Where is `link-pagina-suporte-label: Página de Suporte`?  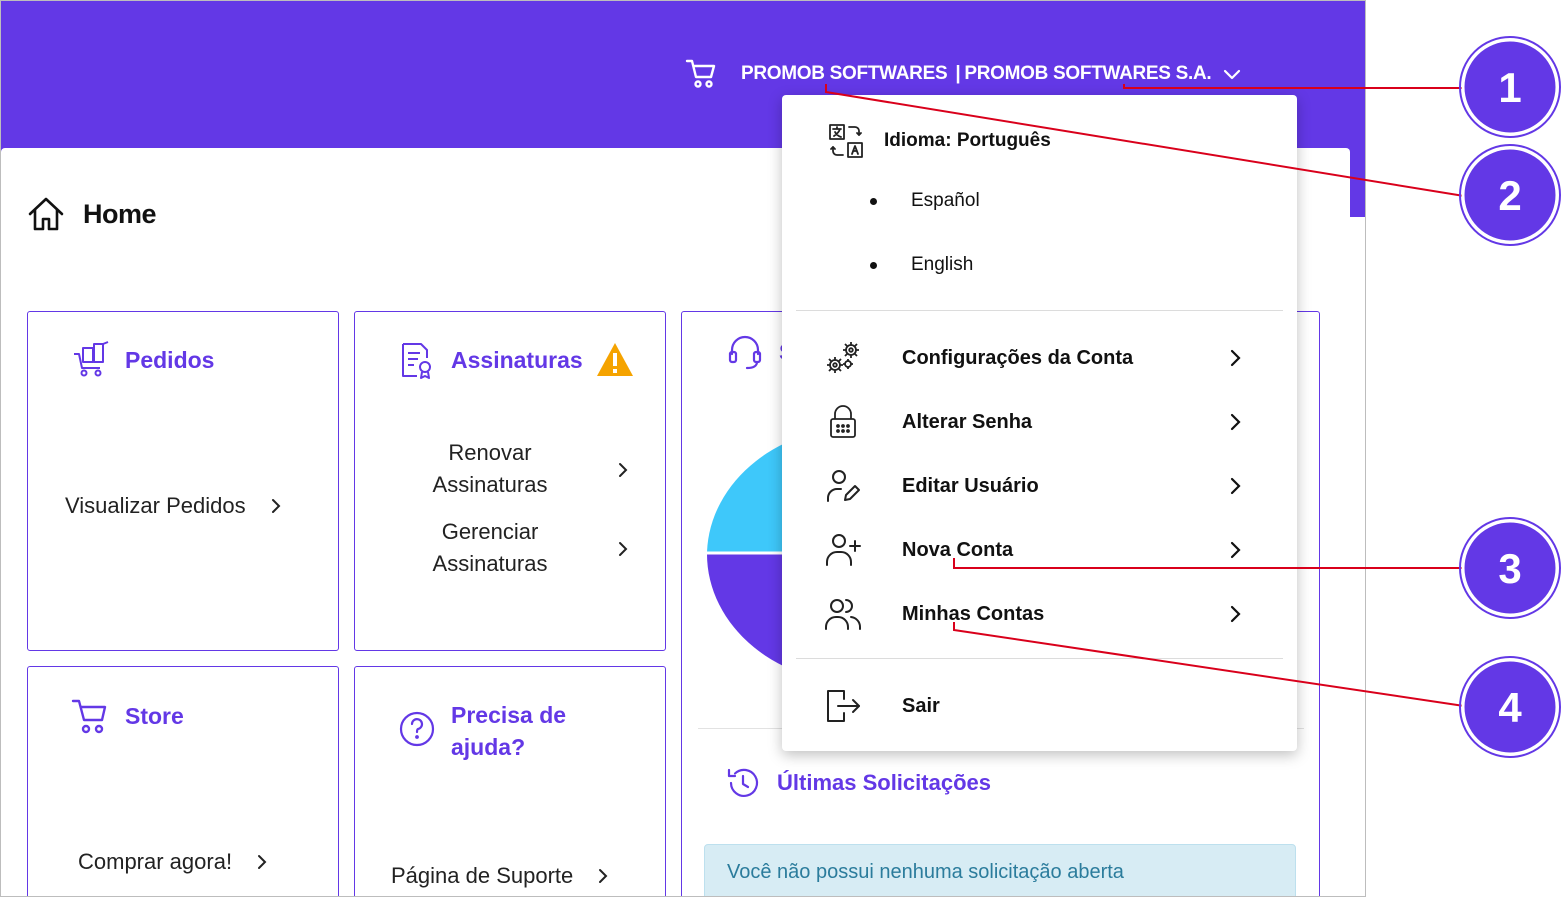 link-pagina-suporte-label: Página de Suporte is located at coordinates (482, 876).